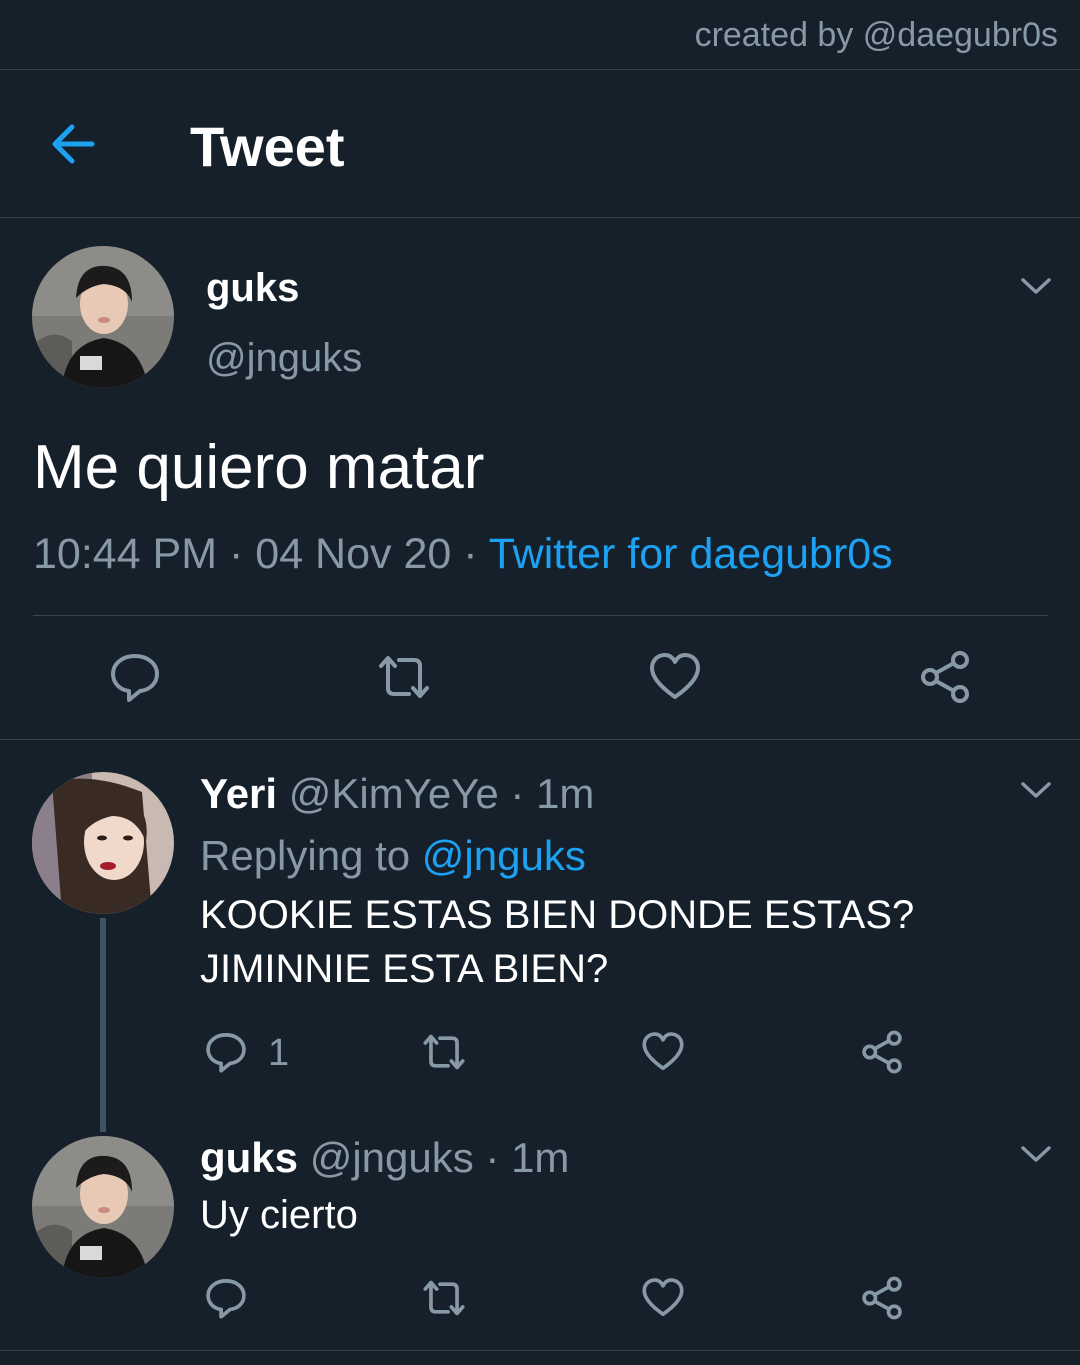 The width and height of the screenshot is (1080, 1365). I want to click on reply-author-handle: @jnguks · 1m, so click(440, 1157).